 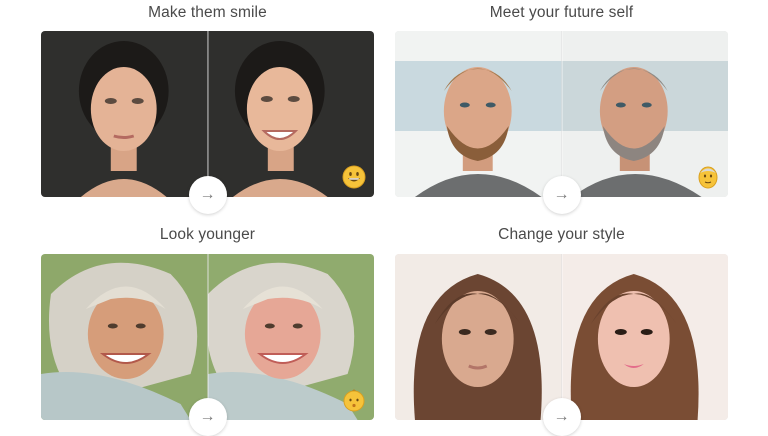 I want to click on baby-emoji-icon, so click(x=354, y=400).